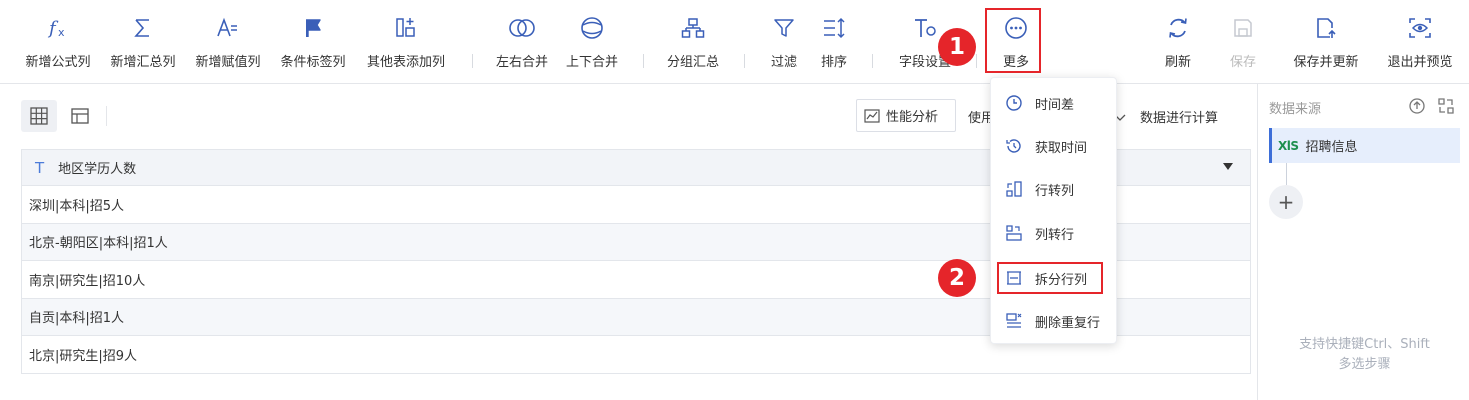 The image size is (1469, 400). What do you see at coordinates (313, 62) in the screenshot?
I see `conditional-tag-column-label: 条件标签列` at bounding box center [313, 62].